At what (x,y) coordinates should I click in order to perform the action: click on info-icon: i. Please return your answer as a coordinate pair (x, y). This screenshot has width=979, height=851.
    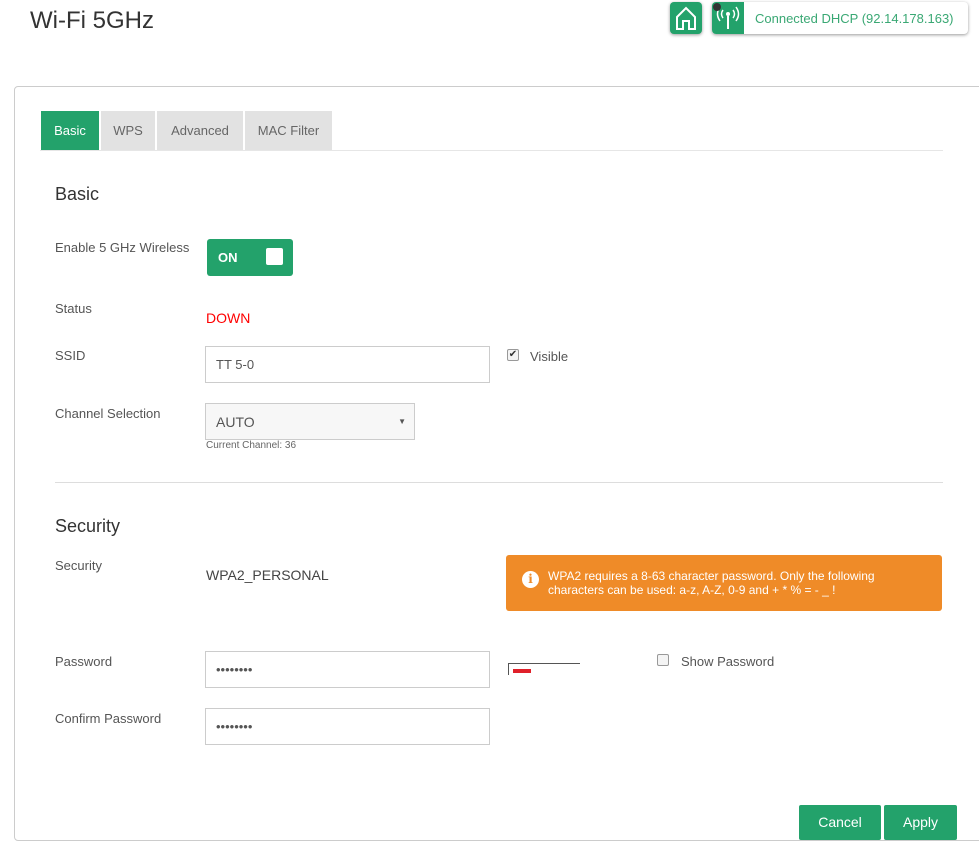
    Looking at the image, I should click on (530, 579).